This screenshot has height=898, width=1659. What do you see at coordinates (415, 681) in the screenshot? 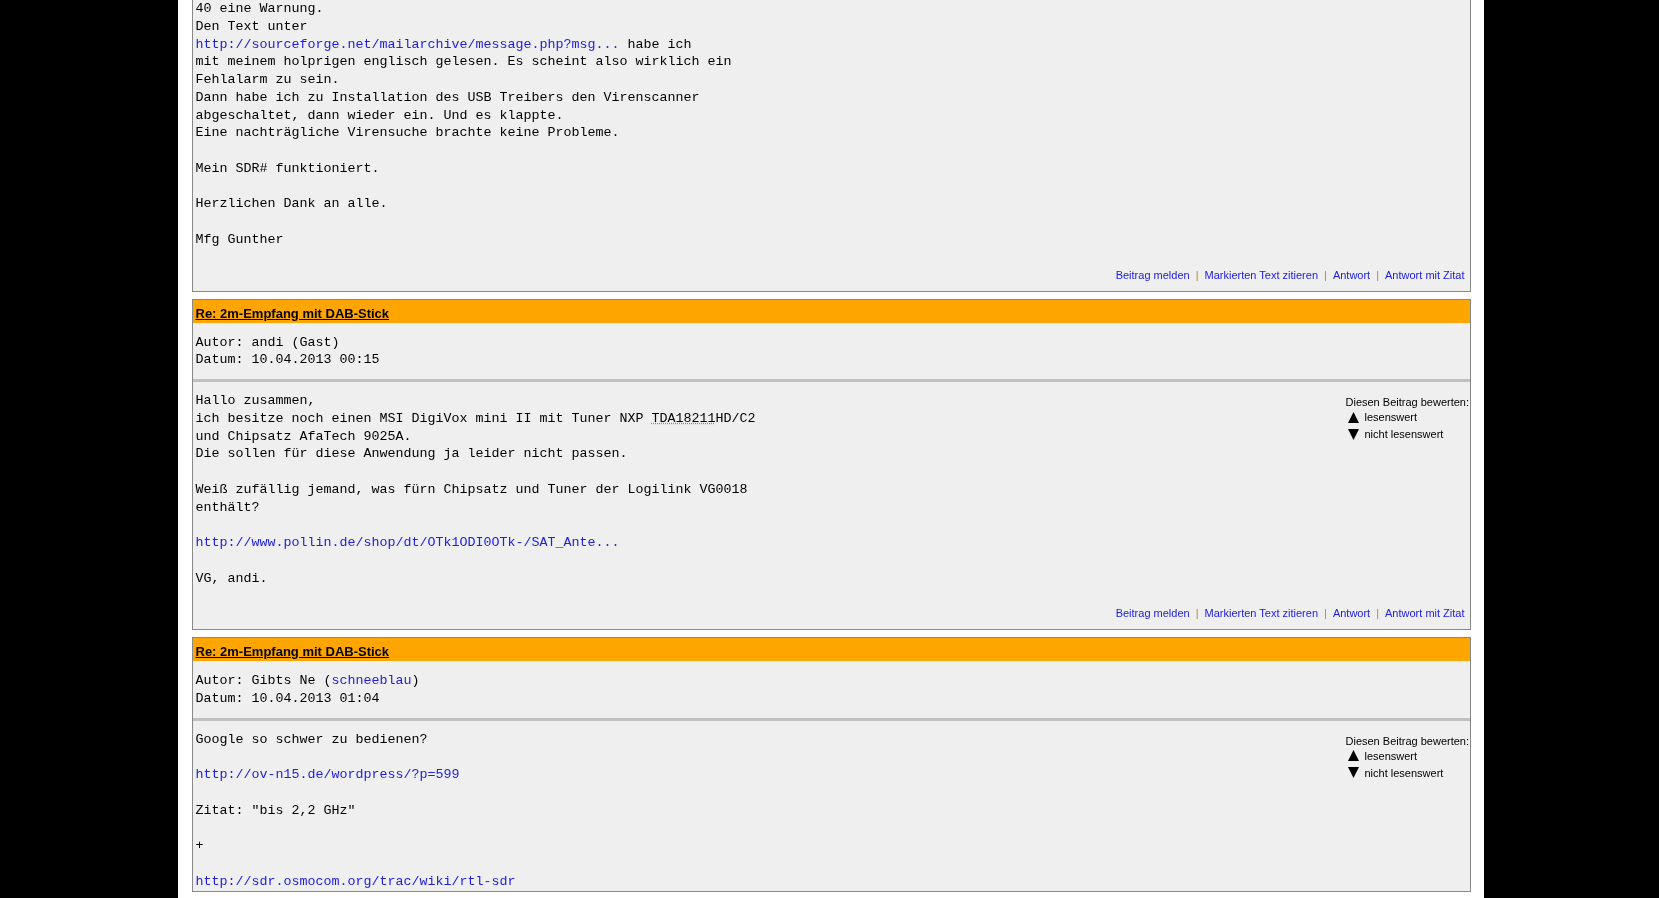
I see `post-meta-text: )` at bounding box center [415, 681].